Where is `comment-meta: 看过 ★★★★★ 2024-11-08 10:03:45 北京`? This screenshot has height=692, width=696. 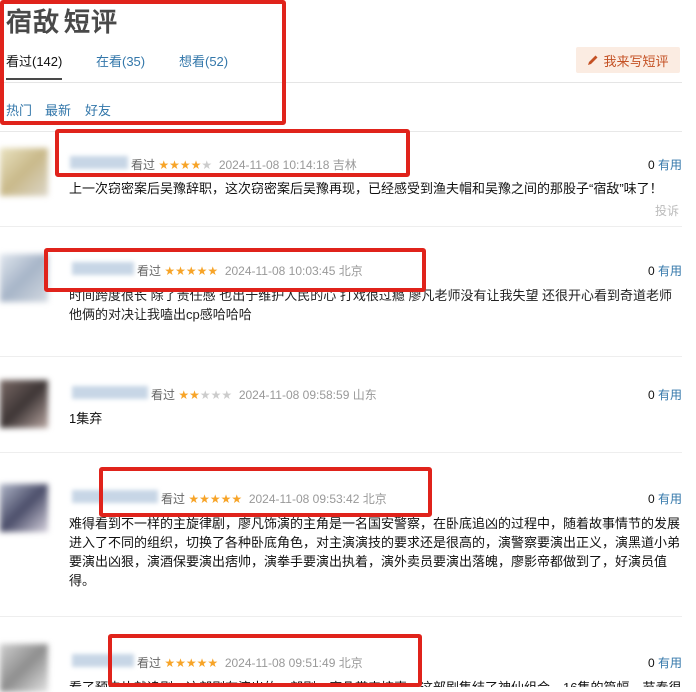 comment-meta: 看过 ★★★★★ 2024-11-08 10:03:45 北京 is located at coordinates (250, 270).